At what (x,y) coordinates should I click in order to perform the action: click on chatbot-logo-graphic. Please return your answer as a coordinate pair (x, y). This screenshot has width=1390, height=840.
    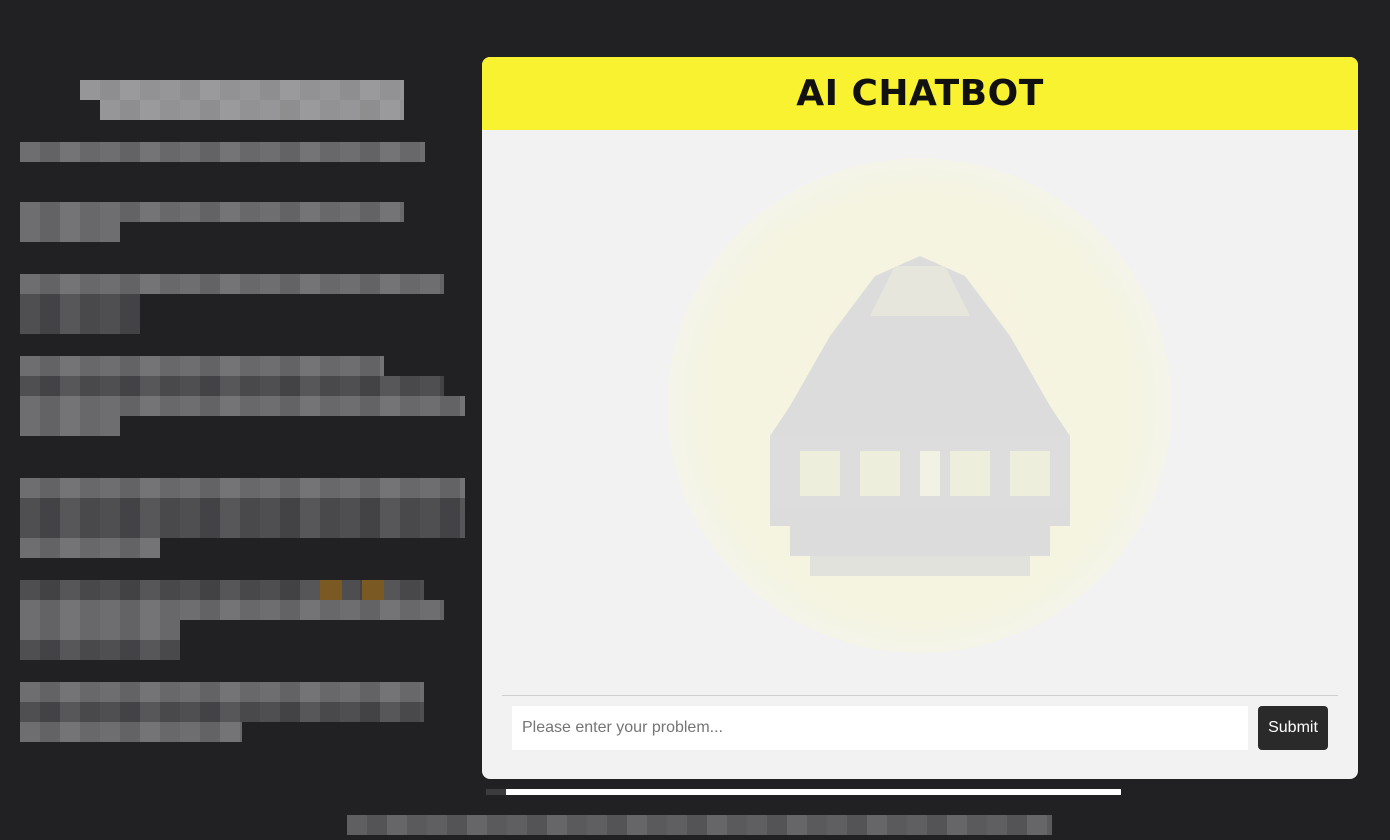
    Looking at the image, I should click on (919, 415).